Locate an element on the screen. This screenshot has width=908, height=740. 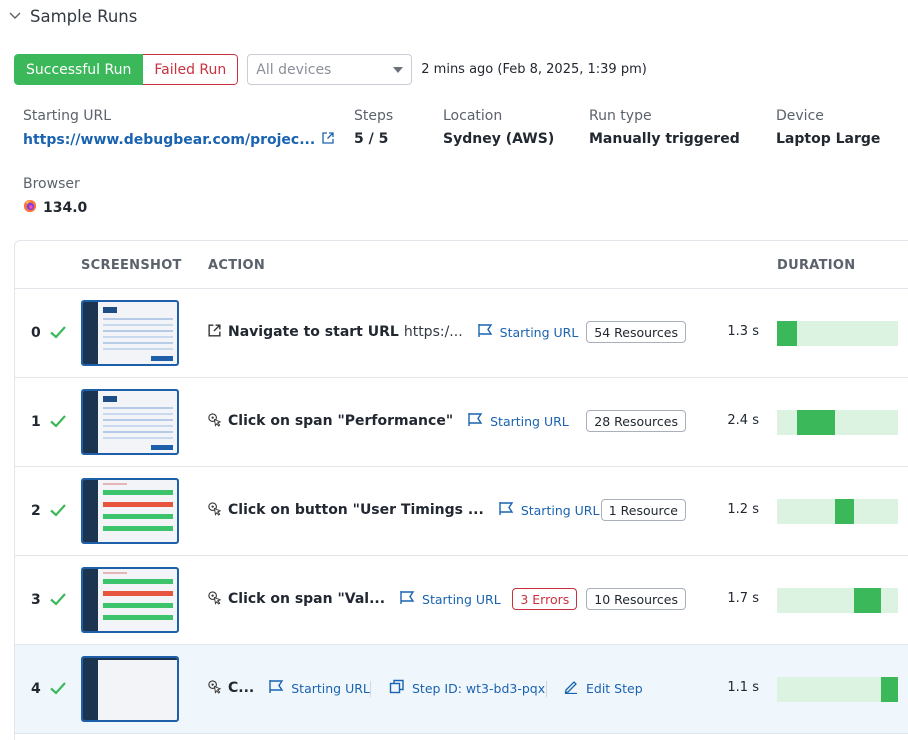
step-duration: 1.7 s is located at coordinates (743, 598).